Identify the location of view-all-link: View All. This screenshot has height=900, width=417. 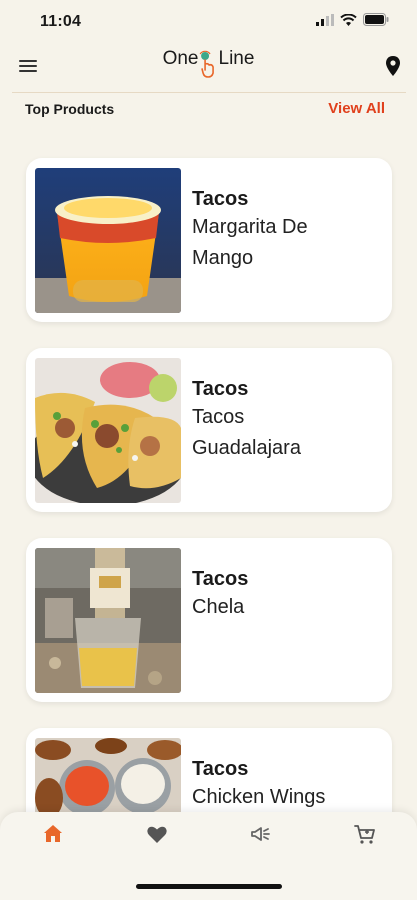
(356, 108).